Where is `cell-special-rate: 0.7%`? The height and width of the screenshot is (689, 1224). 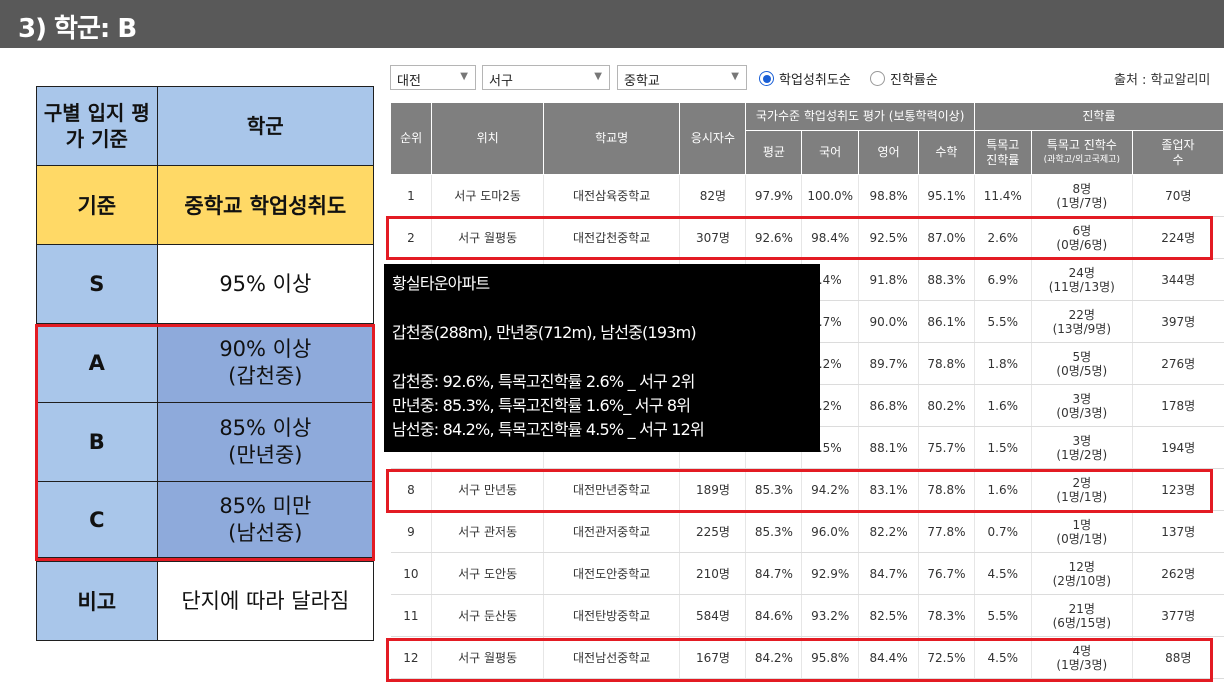
cell-special-rate: 0.7% is located at coordinates (1002, 531).